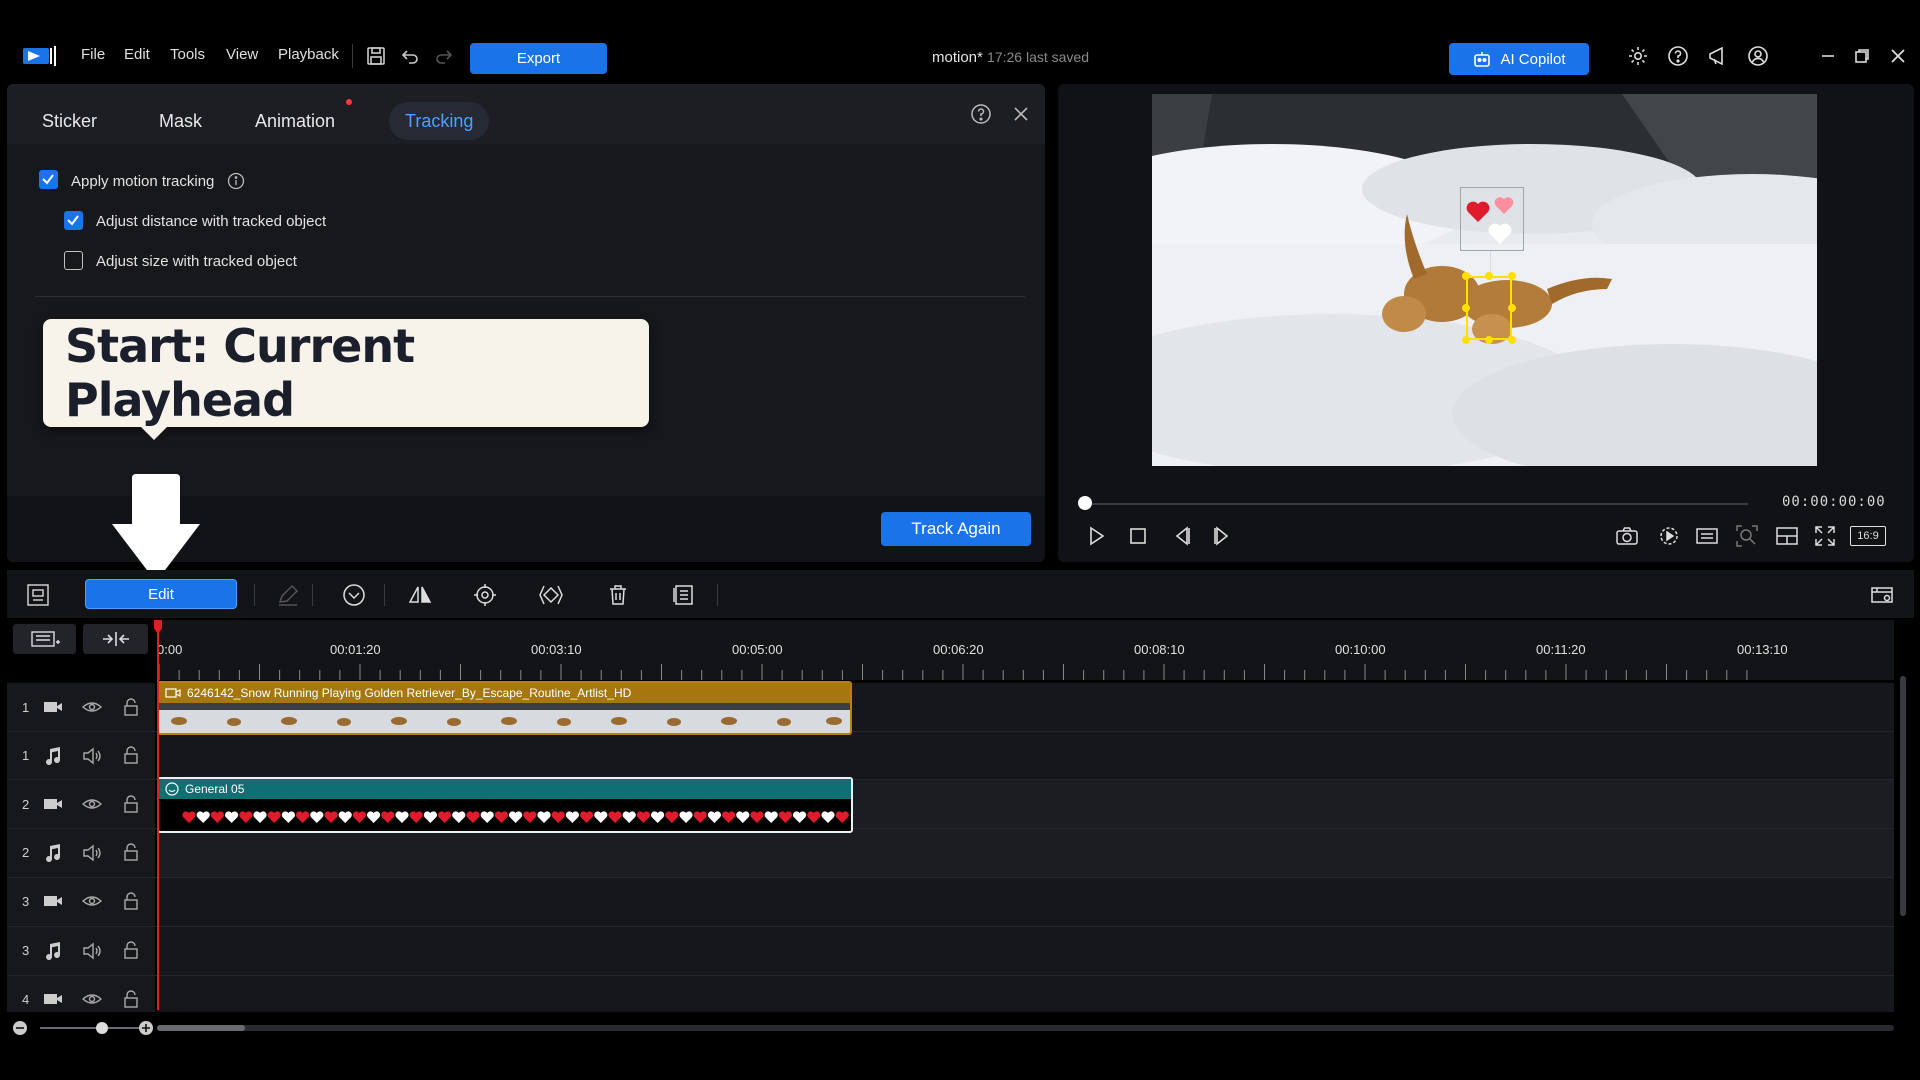 The width and height of the screenshot is (1920, 1080). Describe the element at coordinates (69, 121) in the screenshot. I see `tab-sticker: Sticker` at that location.